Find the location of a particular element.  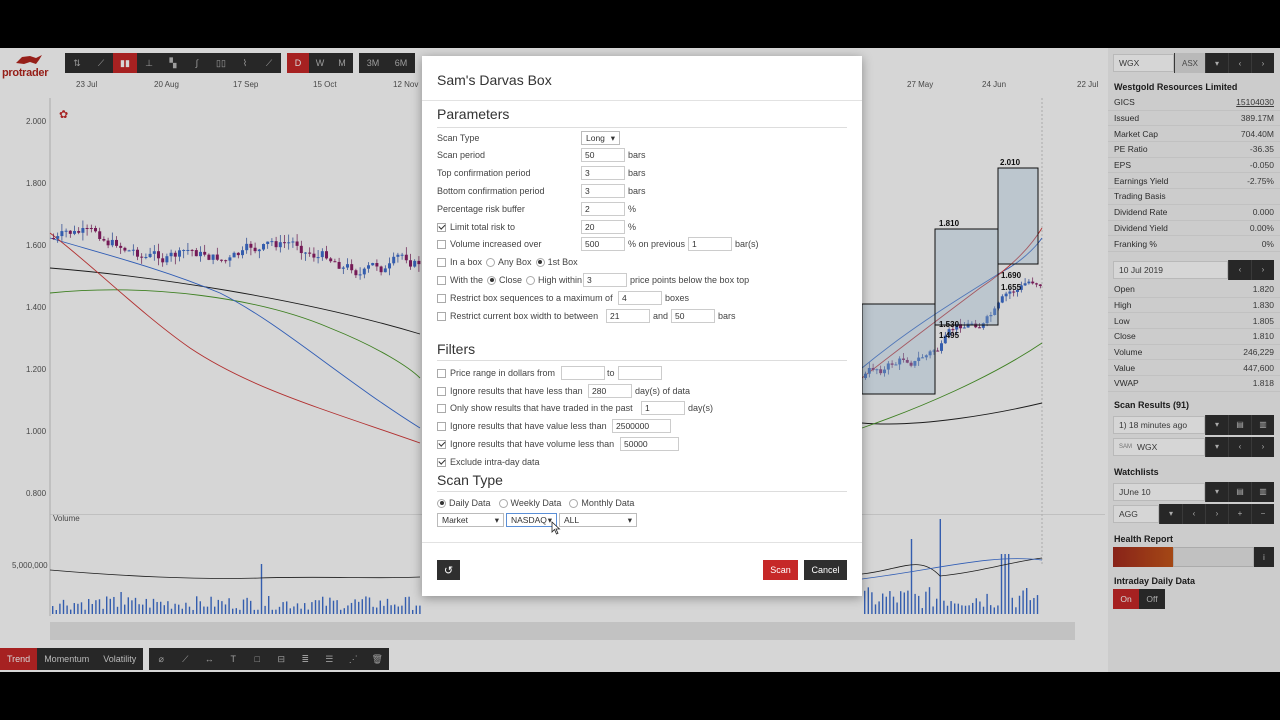

ignore-value-row: Ignore results that have value less than is located at coordinates (522, 426).